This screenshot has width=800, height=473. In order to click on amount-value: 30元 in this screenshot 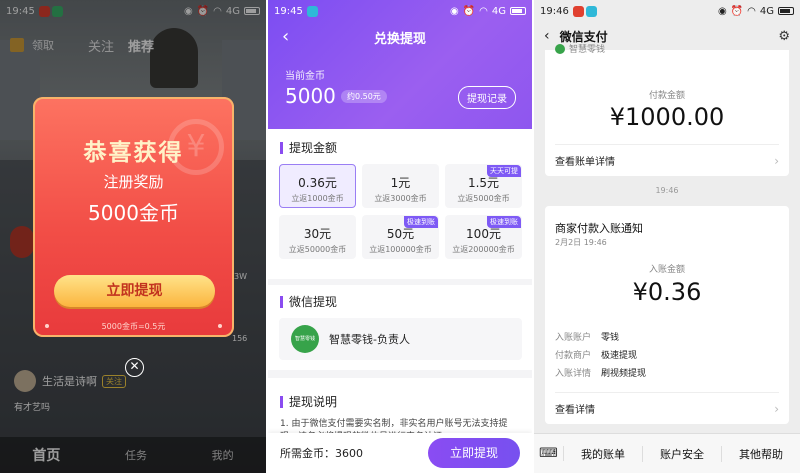, I will do `click(317, 234)`.